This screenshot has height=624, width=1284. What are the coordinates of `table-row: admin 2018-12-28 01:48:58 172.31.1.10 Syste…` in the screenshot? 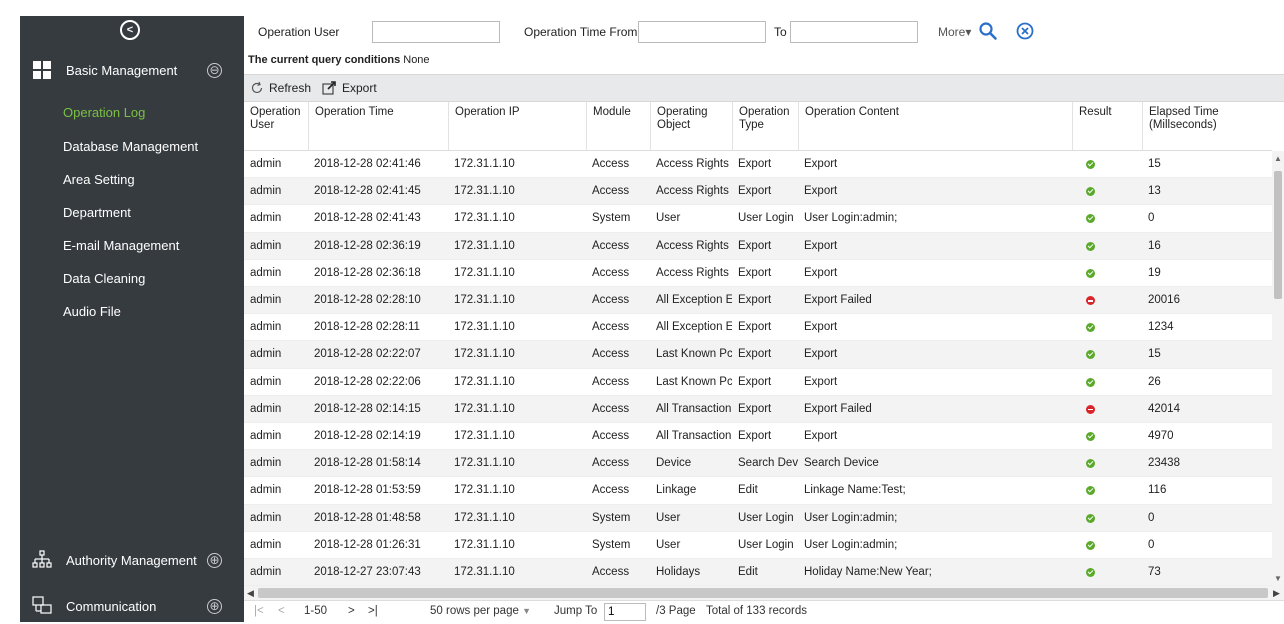 It's located at (758, 518).